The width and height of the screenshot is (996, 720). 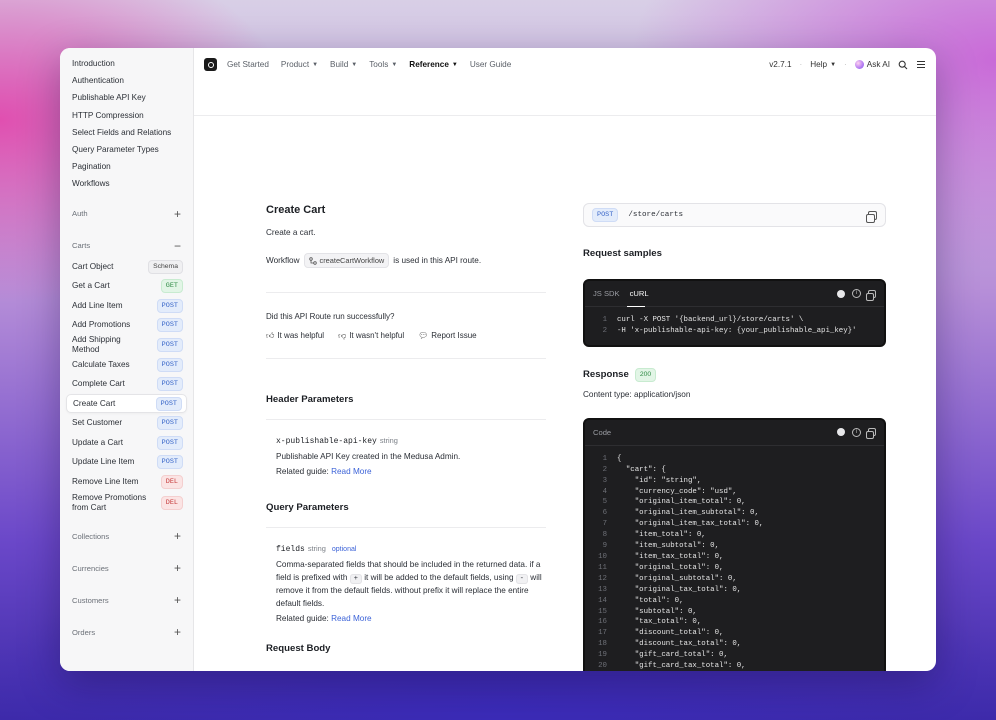 I want to click on section-label: Carts, so click(x=81, y=246).